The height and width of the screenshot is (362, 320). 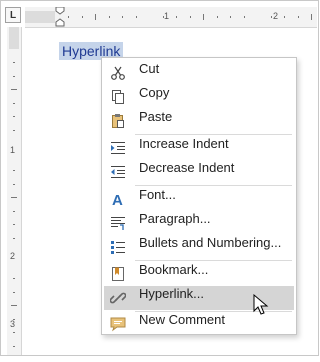 What do you see at coordinates (187, 167) in the screenshot?
I see `menu-item-label: Decrease Indent` at bounding box center [187, 167].